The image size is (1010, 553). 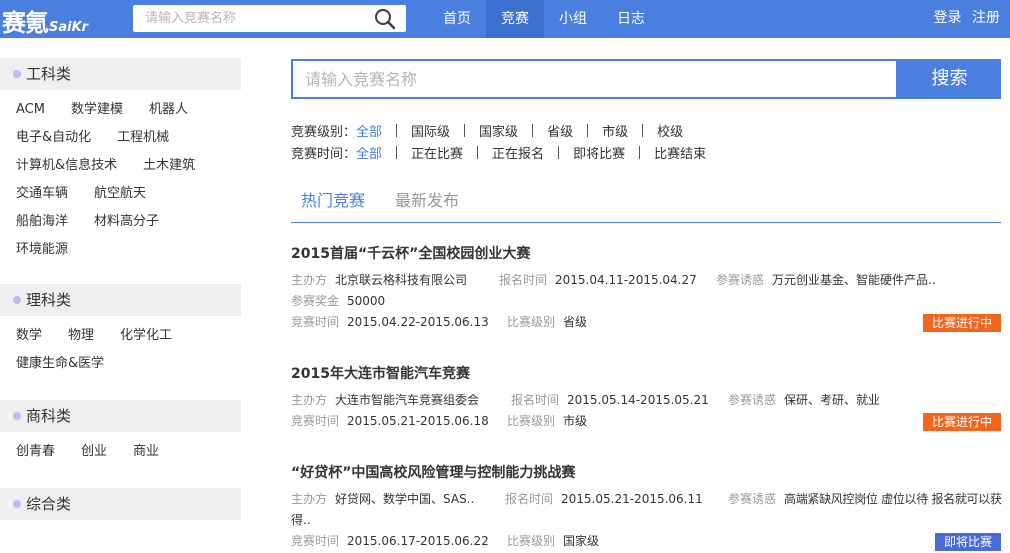 What do you see at coordinates (646, 322) in the screenshot?
I see `competition-row: 竞赛时间 2015.04.22-2015.06.13 比赛级别 省级 比赛进行中` at bounding box center [646, 322].